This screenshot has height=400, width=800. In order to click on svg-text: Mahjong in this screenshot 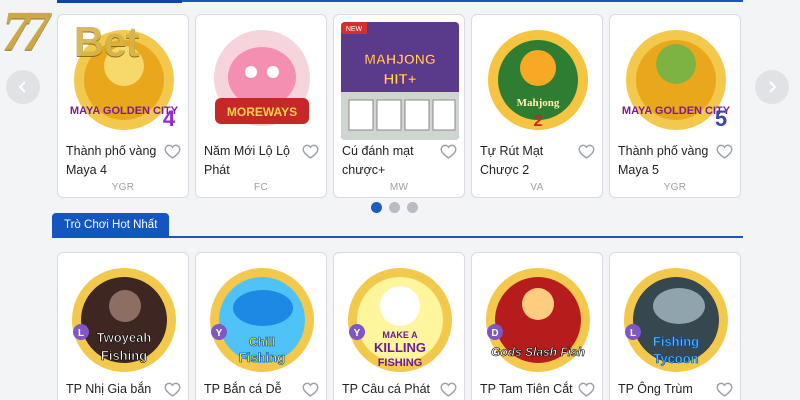, I will do `click(538, 103)`.